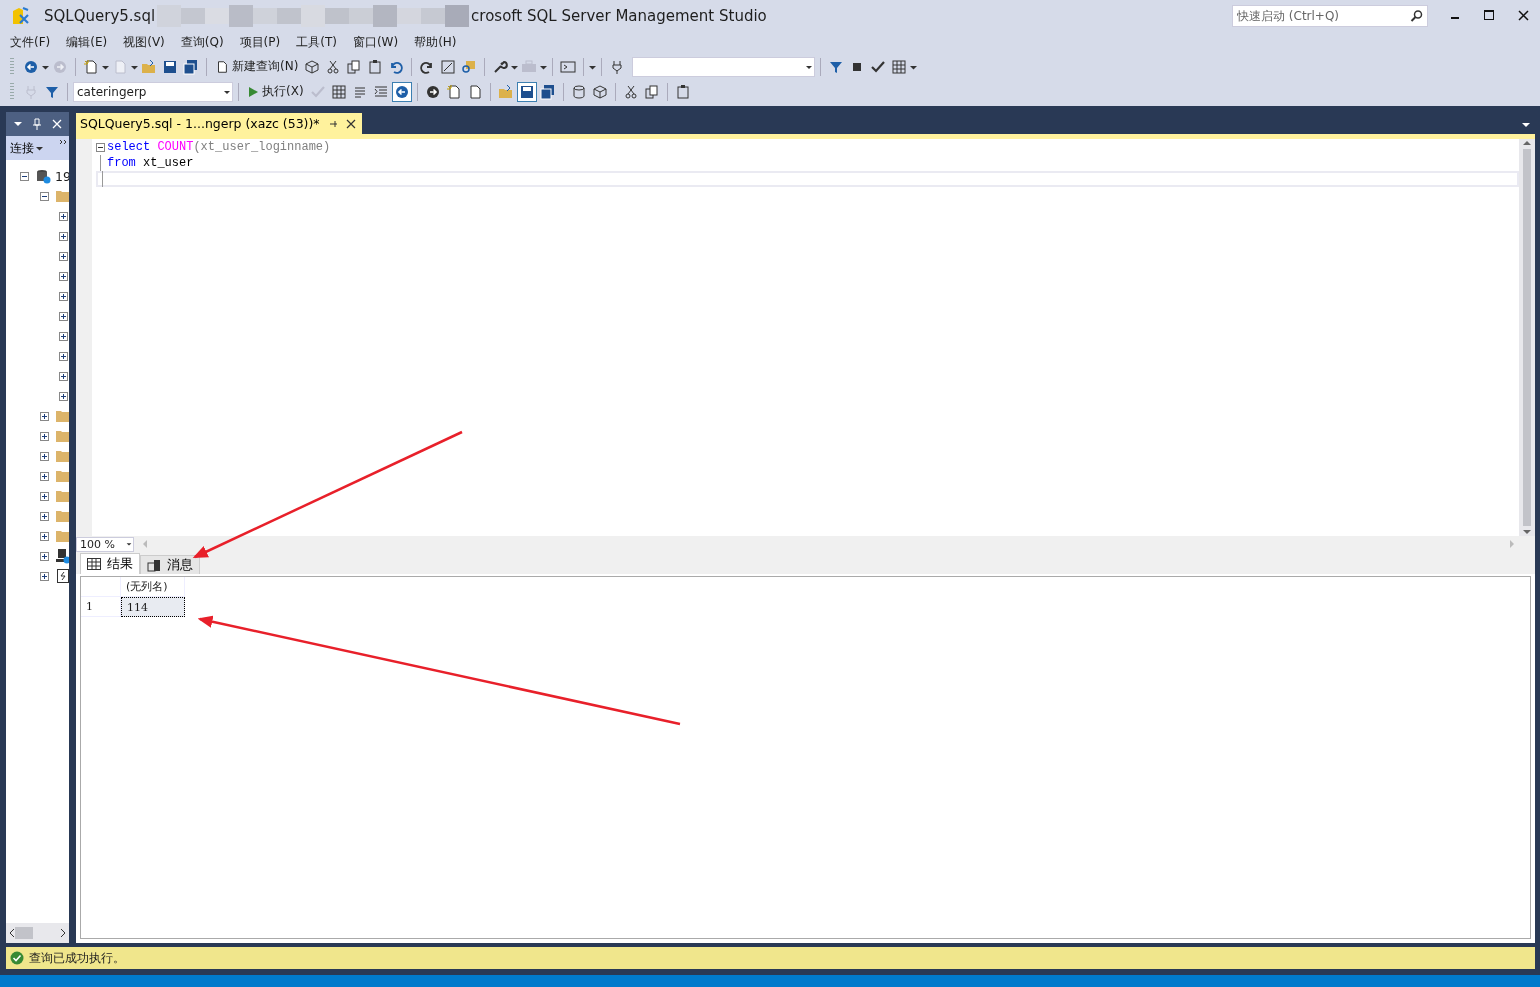 The image size is (1540, 987). I want to click on code-token: from, so click(121, 163).